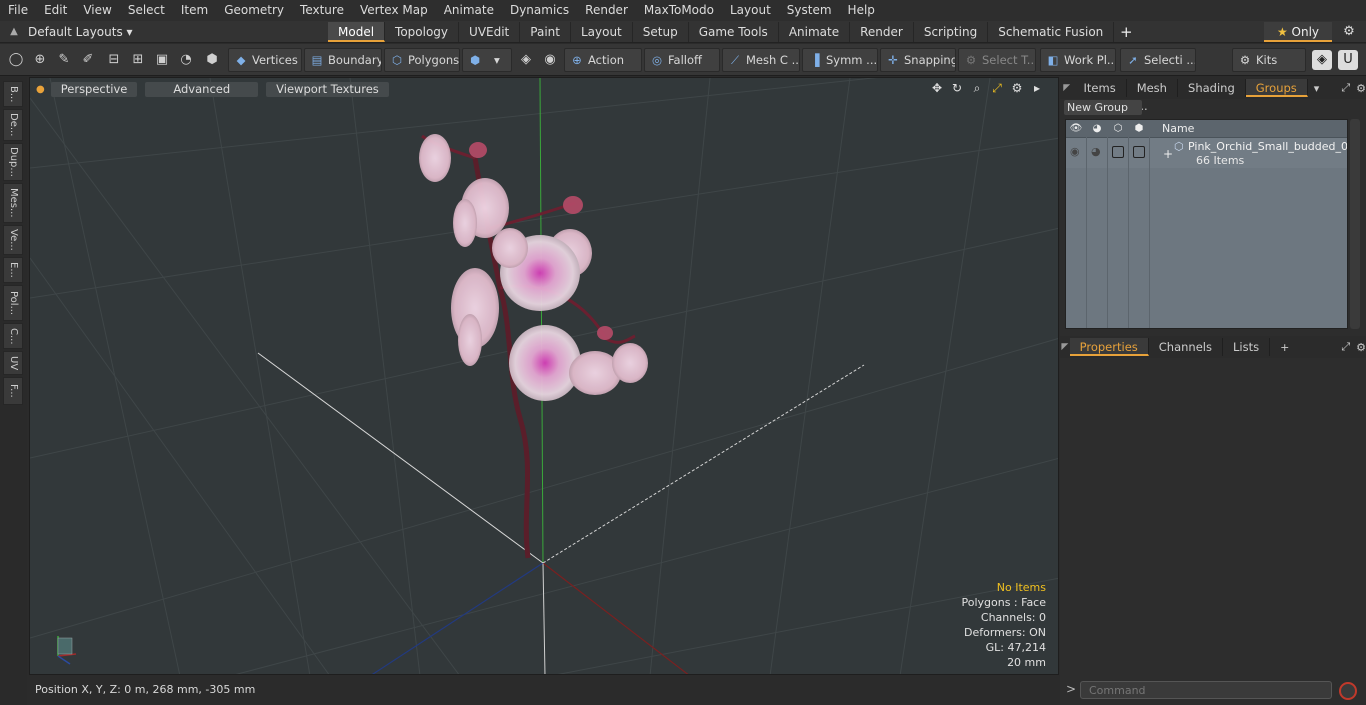 Image resolution: width=1366 pixels, height=705 pixels. What do you see at coordinates (343, 60) in the screenshot?
I see `boundary-button: ▤ Boundary` at bounding box center [343, 60].